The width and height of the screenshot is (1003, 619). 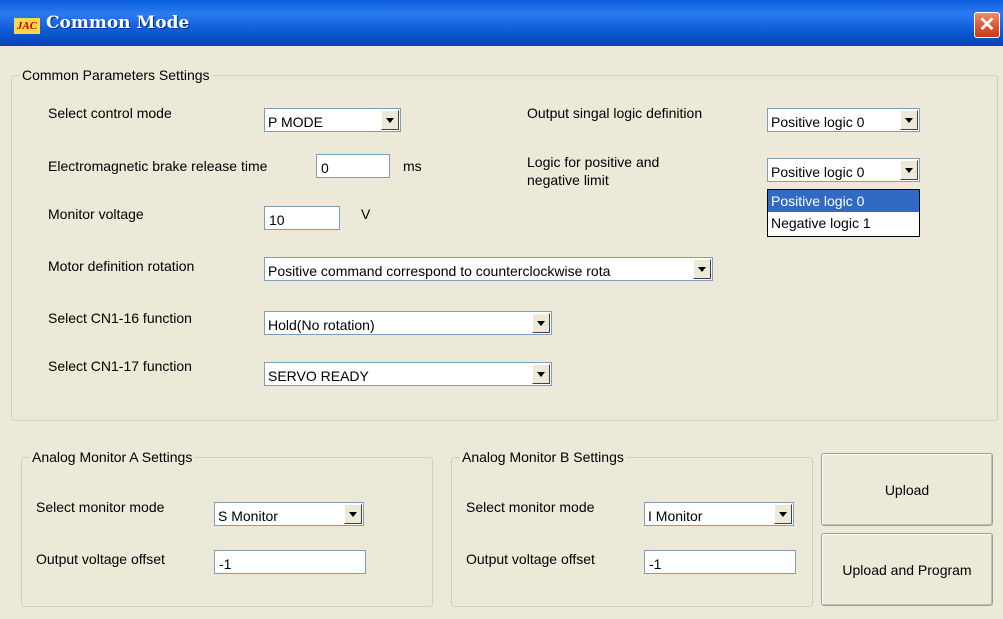 What do you see at coordinates (720, 562) in the screenshot?
I see `monitor-b-offset-input: -1` at bounding box center [720, 562].